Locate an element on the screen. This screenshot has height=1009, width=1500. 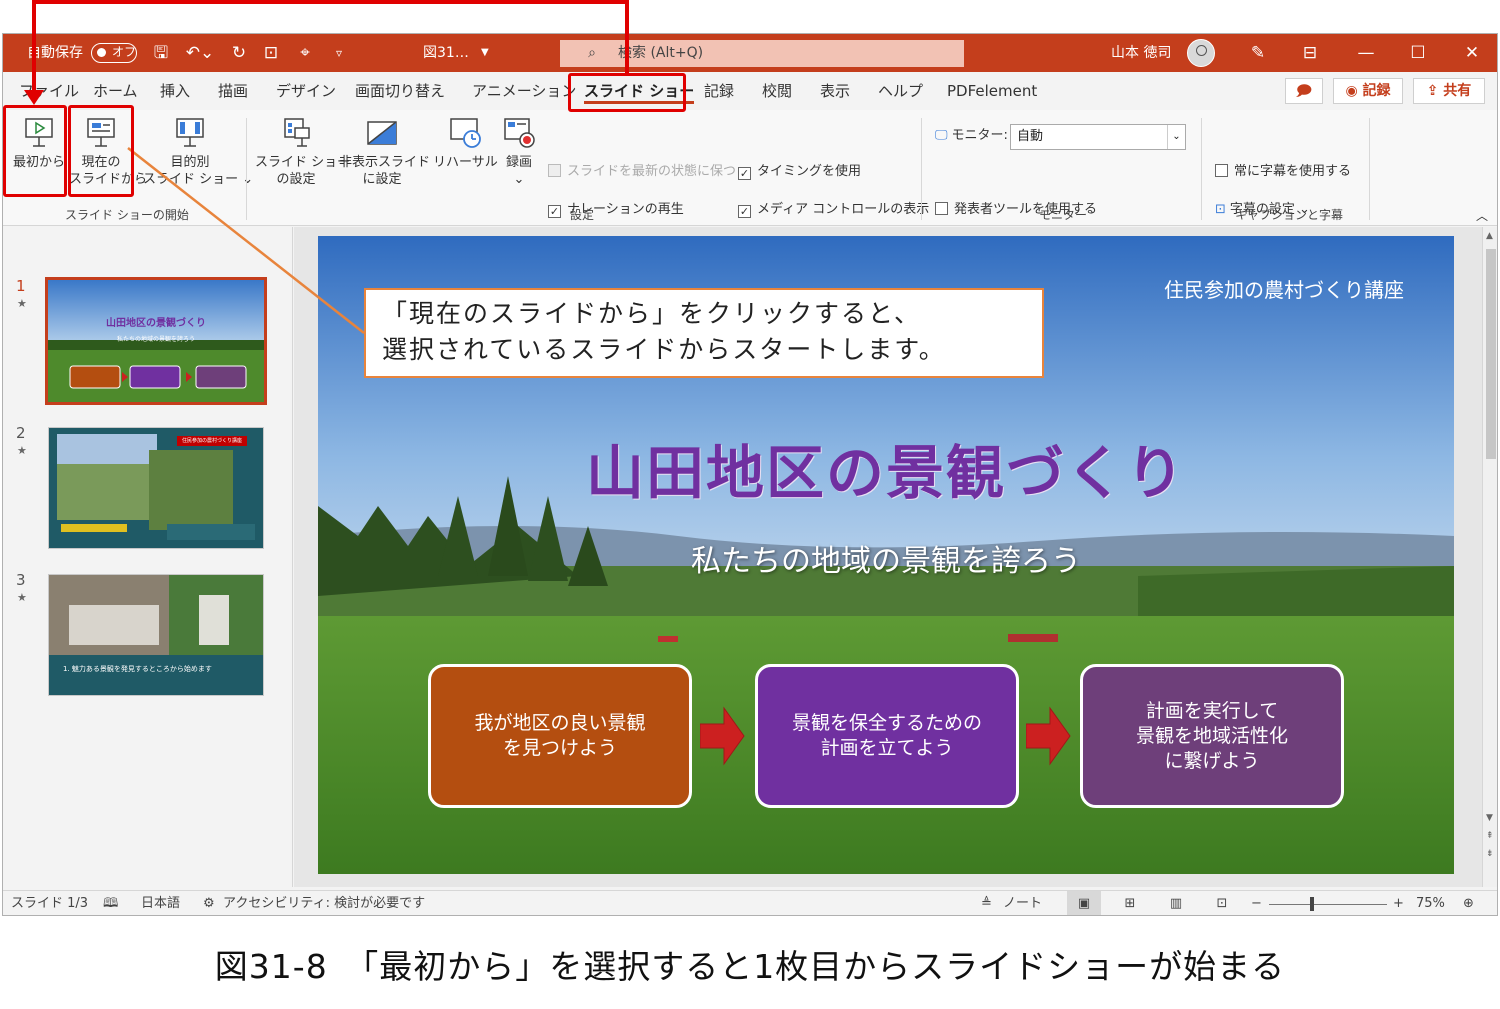
highlight-from-beginning is located at coordinates (35, 151).